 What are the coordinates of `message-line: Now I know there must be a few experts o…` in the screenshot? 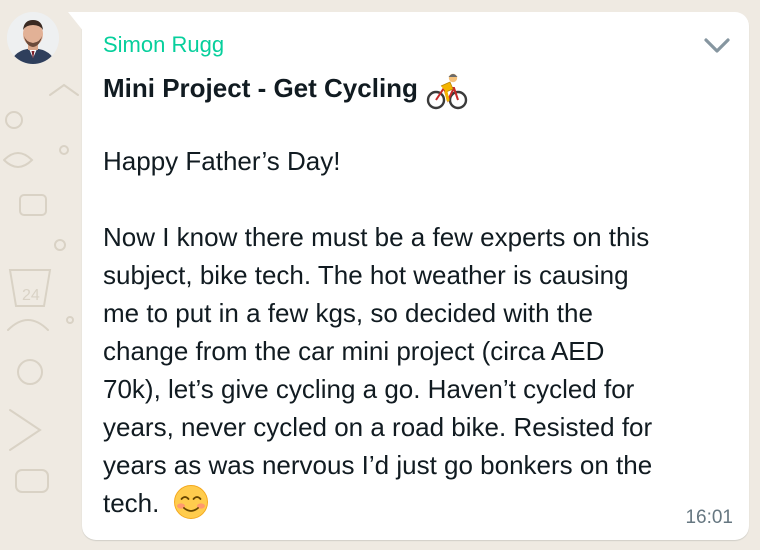 It's located at (376, 237).